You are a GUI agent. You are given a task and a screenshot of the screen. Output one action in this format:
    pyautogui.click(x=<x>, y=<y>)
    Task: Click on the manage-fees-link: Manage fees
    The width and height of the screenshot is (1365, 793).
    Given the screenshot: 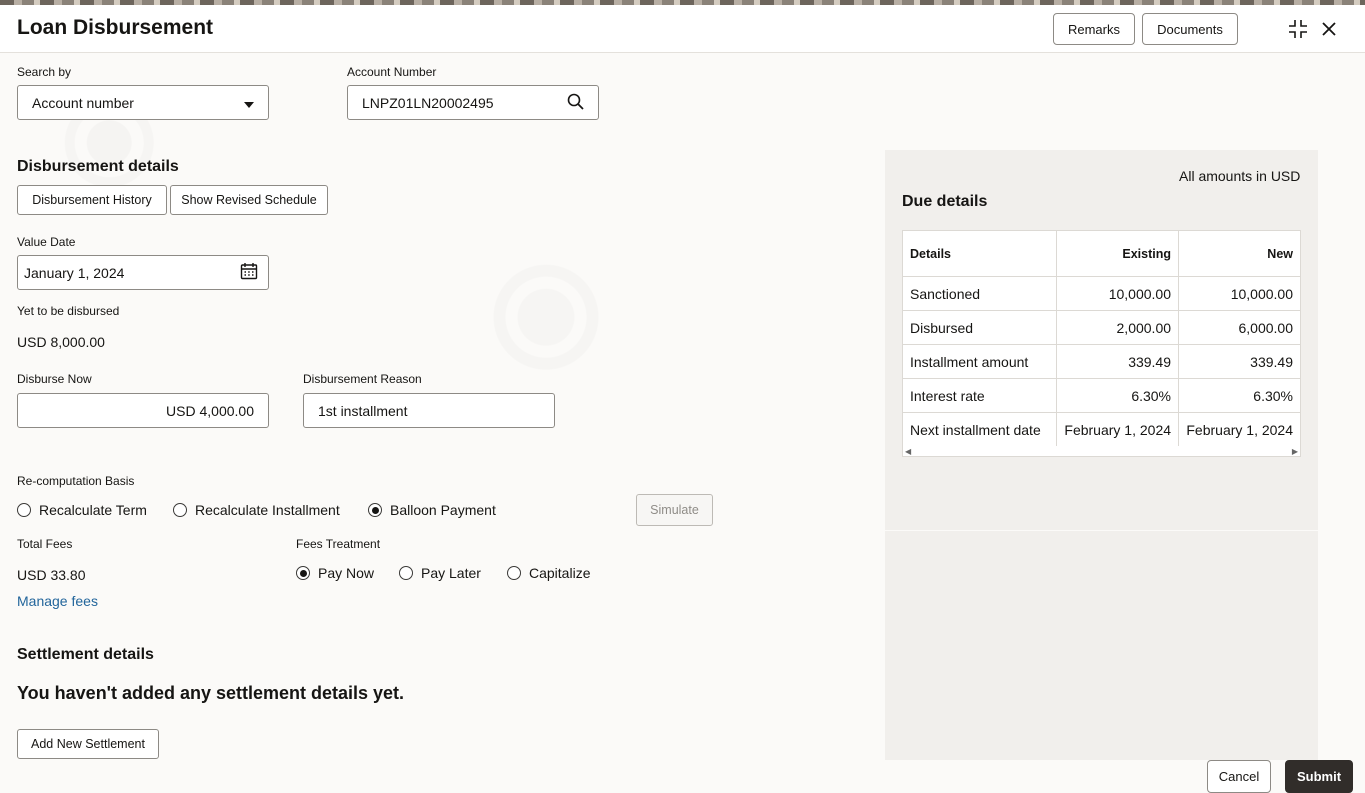 What is the action you would take?
    pyautogui.click(x=57, y=601)
    